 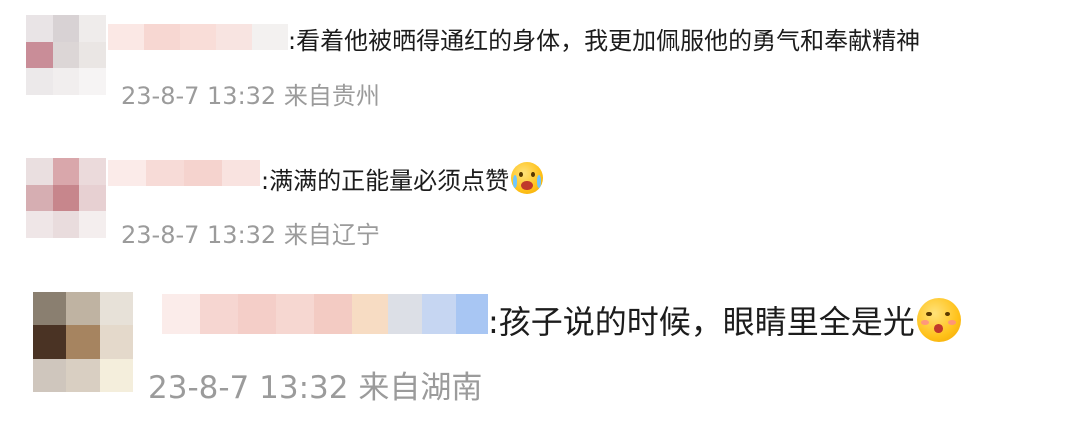 What do you see at coordinates (701, 322) in the screenshot?
I see `comment-text-content: :孩子说的时候，眼睛里全是光` at bounding box center [701, 322].